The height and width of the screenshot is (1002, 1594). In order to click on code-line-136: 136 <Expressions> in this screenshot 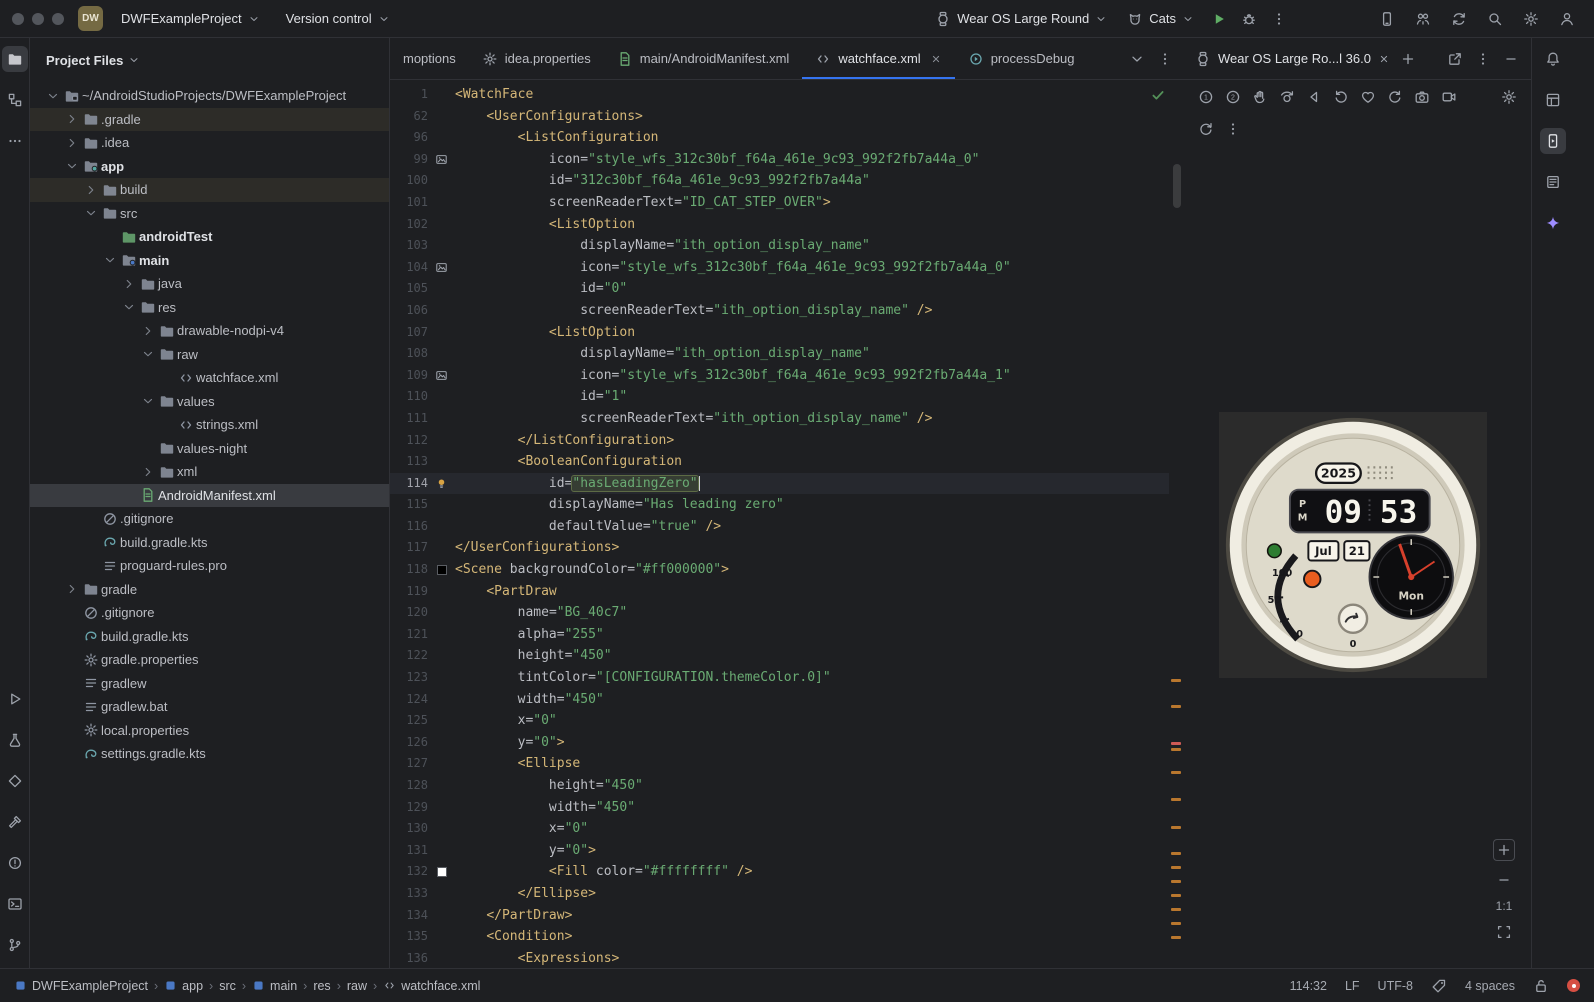, I will do `click(779, 958)`.